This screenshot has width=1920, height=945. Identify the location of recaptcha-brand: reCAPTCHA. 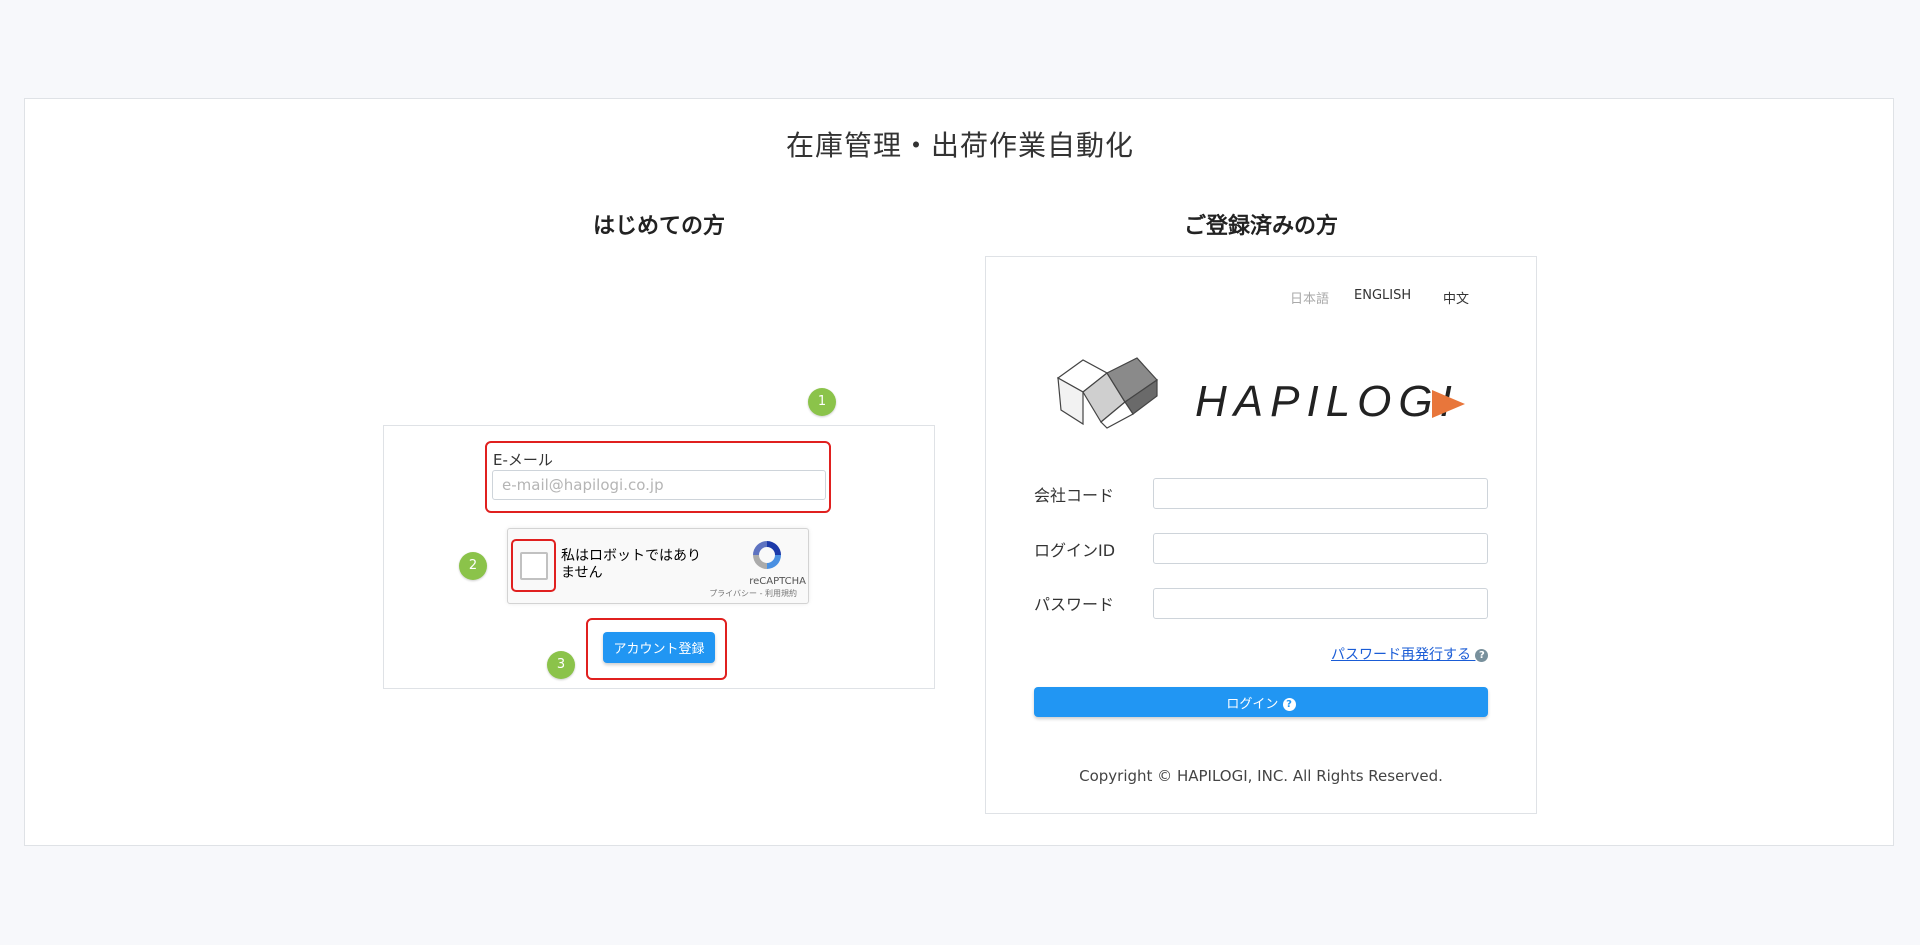
(777, 581).